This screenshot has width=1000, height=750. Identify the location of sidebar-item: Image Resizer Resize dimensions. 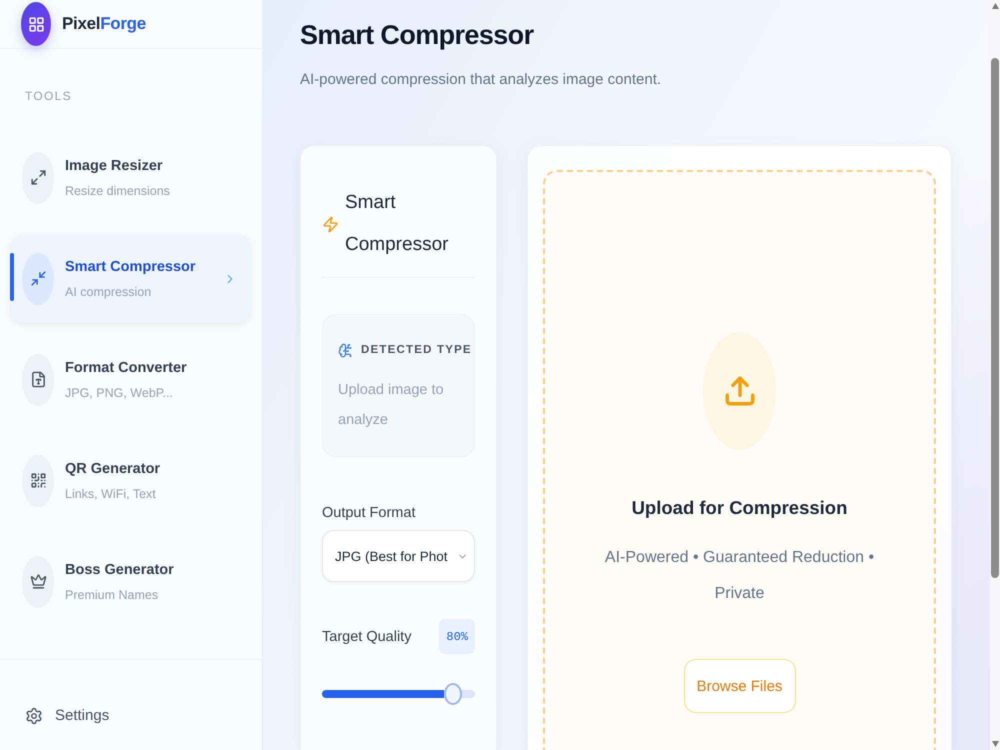
(130, 177).